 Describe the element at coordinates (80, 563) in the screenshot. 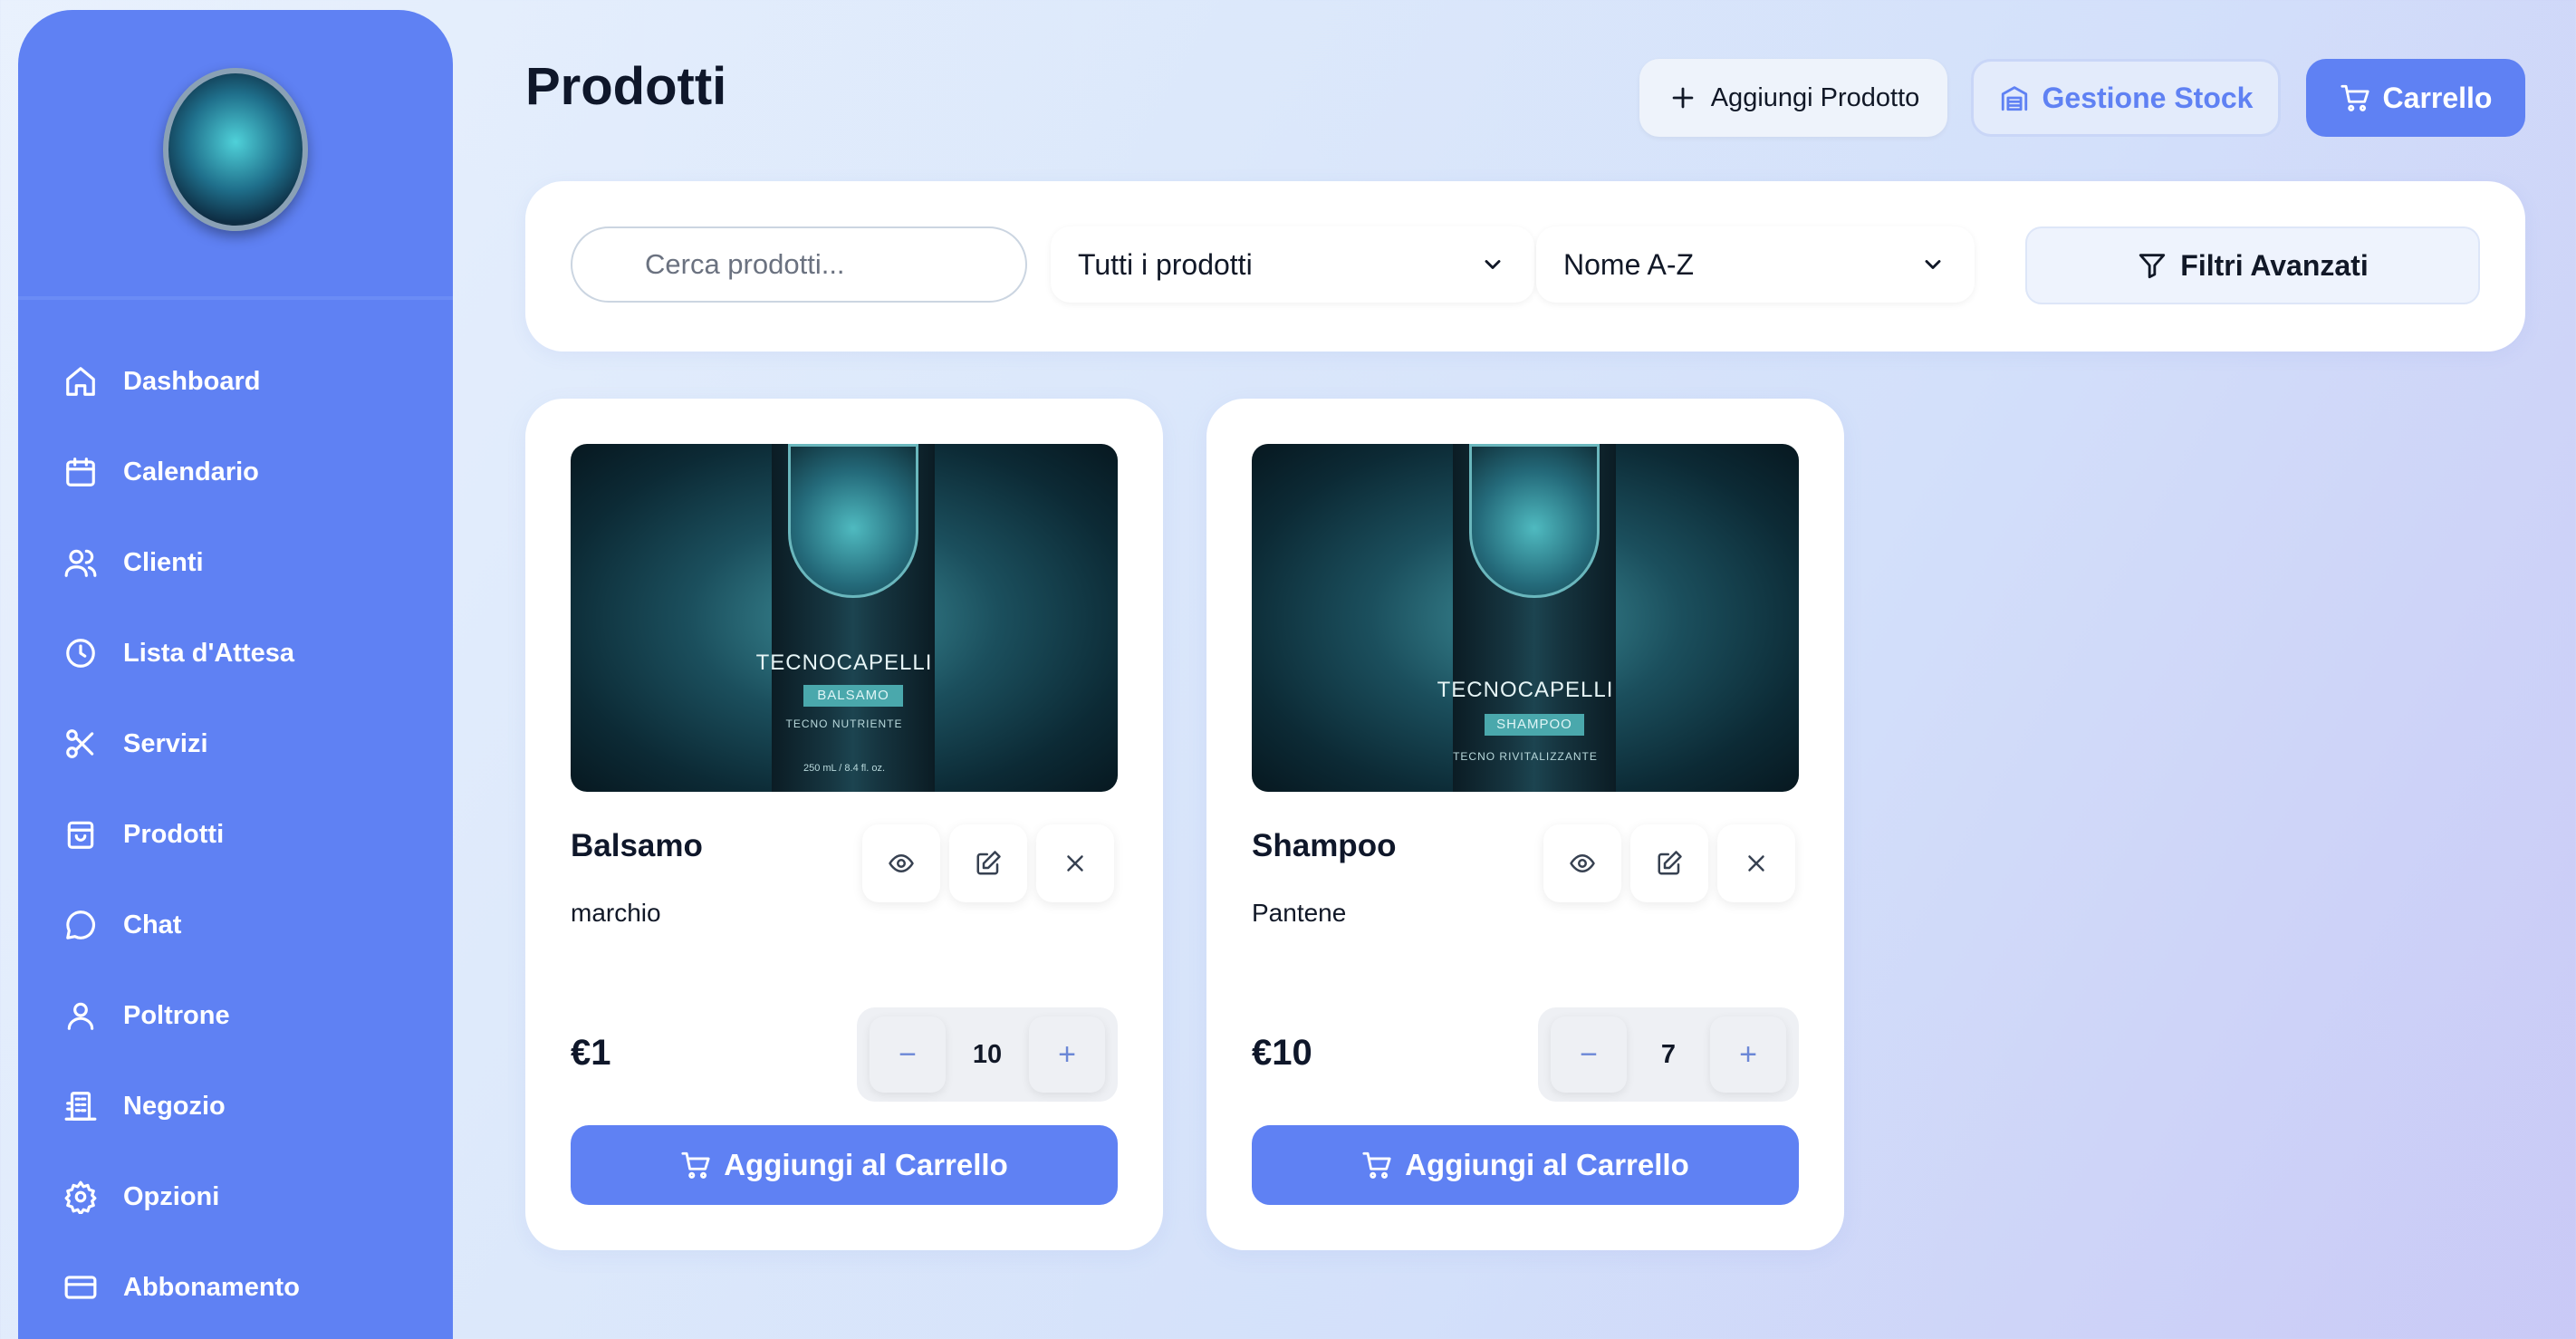

I see `users-icon` at that location.